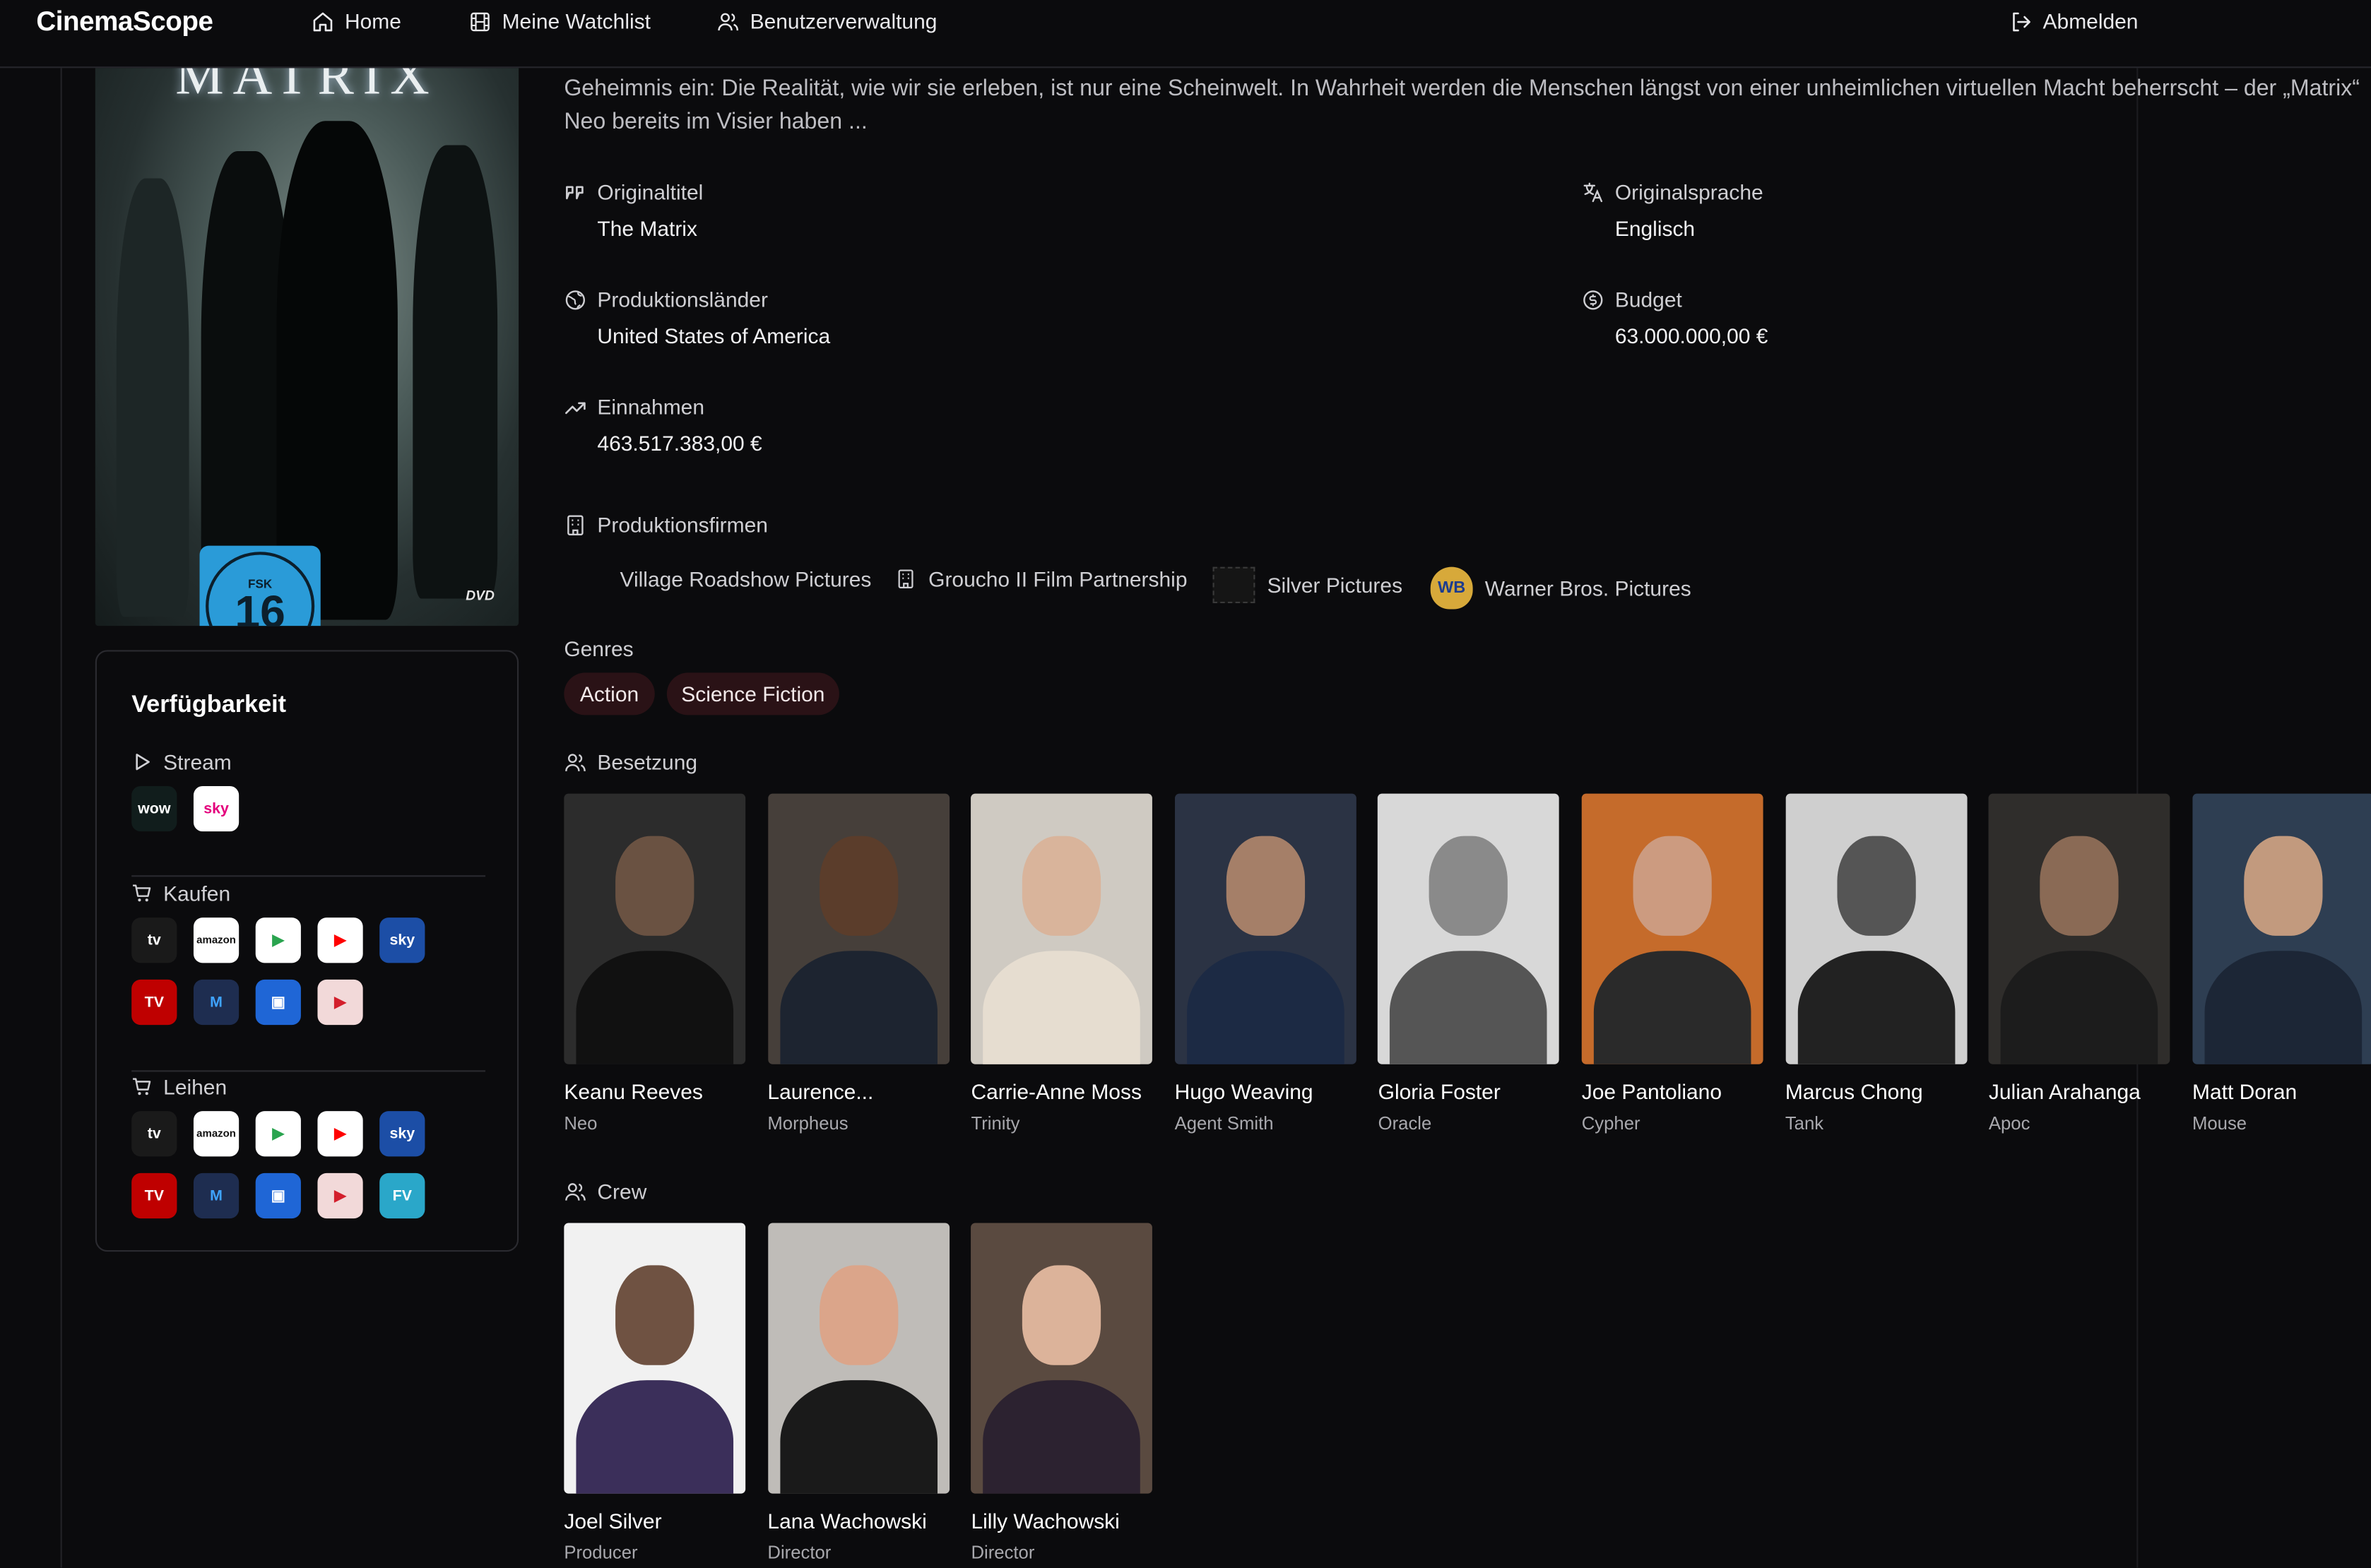 Image resolution: width=2371 pixels, height=1568 pixels. I want to click on person-role: Tank, so click(1804, 1123).